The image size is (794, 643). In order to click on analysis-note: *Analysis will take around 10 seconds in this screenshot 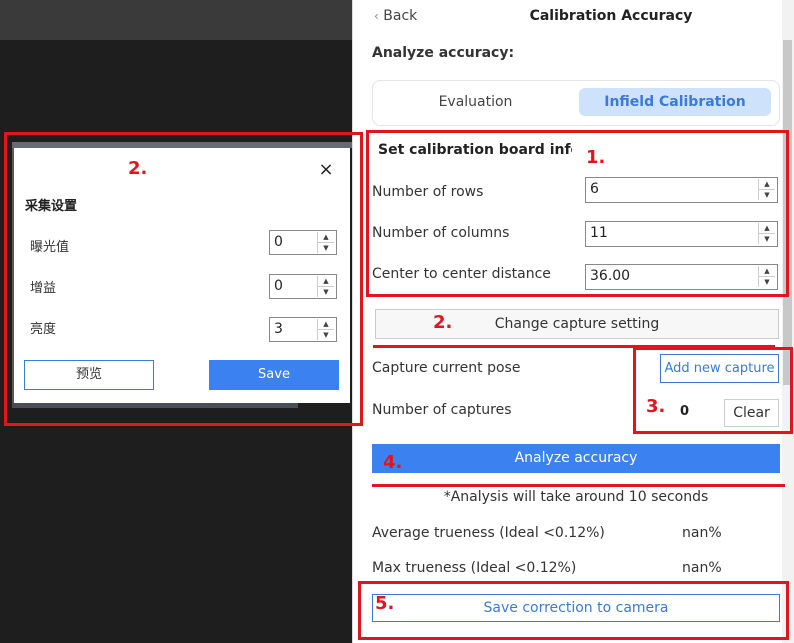, I will do `click(576, 497)`.